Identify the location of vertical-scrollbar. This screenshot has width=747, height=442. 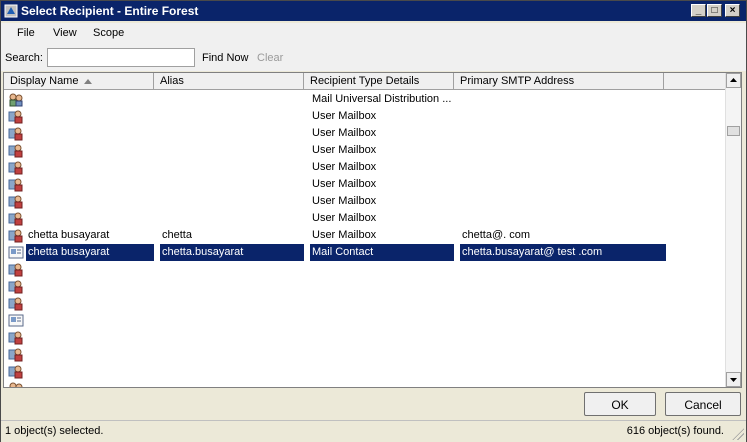
(733, 230).